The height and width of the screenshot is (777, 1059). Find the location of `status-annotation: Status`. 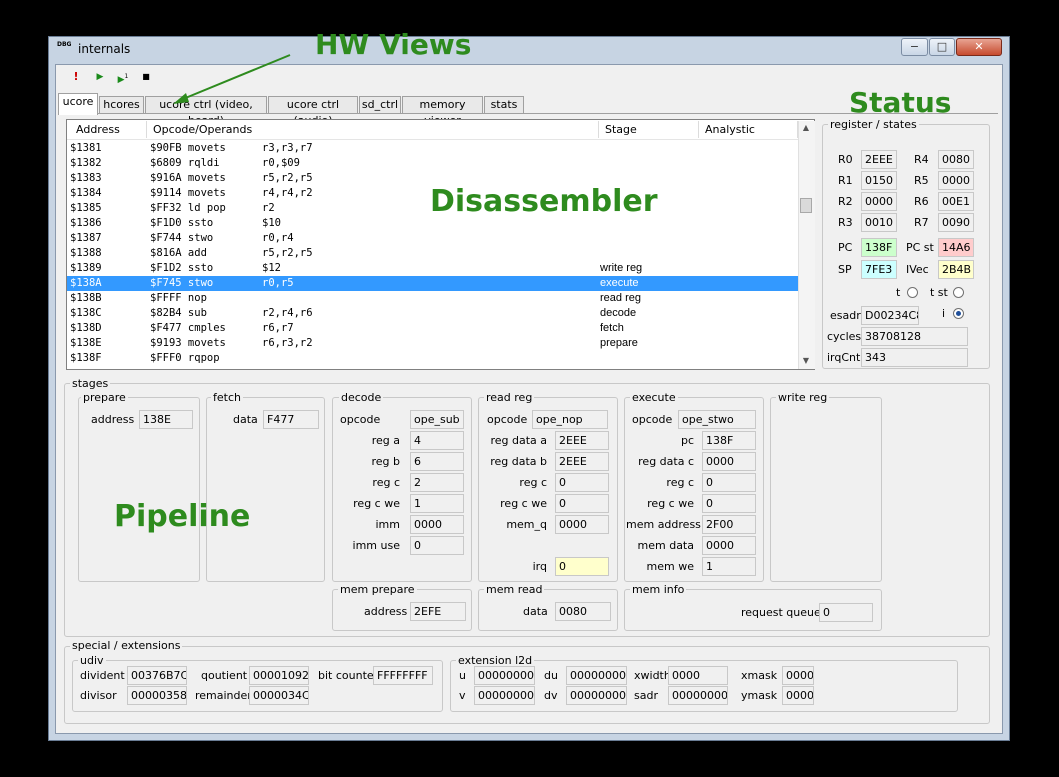

status-annotation: Status is located at coordinates (900, 102).